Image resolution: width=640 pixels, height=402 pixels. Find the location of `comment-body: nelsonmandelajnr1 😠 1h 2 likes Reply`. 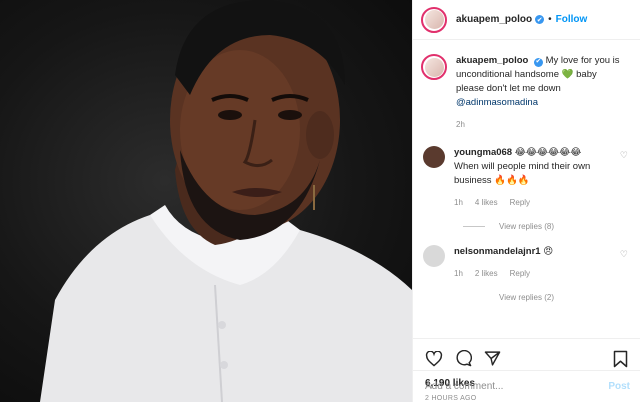

comment-body: nelsonmandelajnr1 😠 1h 2 likes Reply is located at coordinates (529, 263).